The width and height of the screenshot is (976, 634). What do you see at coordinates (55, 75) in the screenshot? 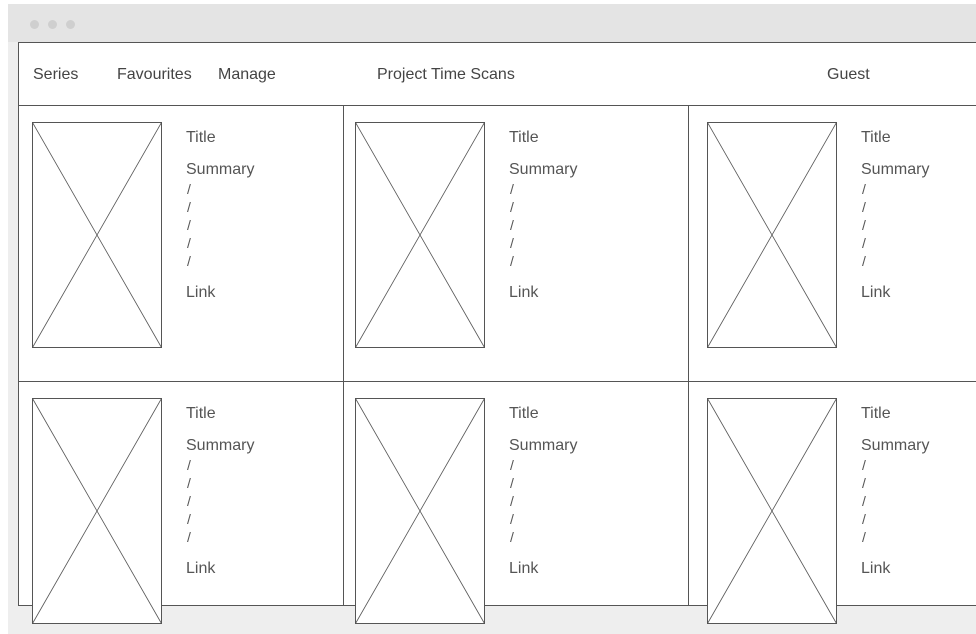
I see `nav-series-link: Series` at bounding box center [55, 75].